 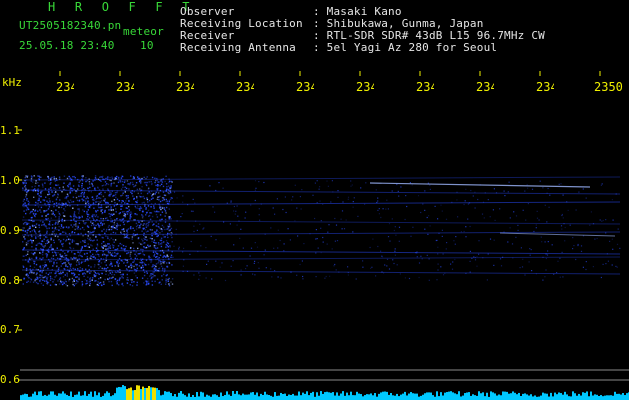 What do you see at coordinates (10, 280) in the screenshot?
I see `y-tick-0-8: 0.8` at bounding box center [10, 280].